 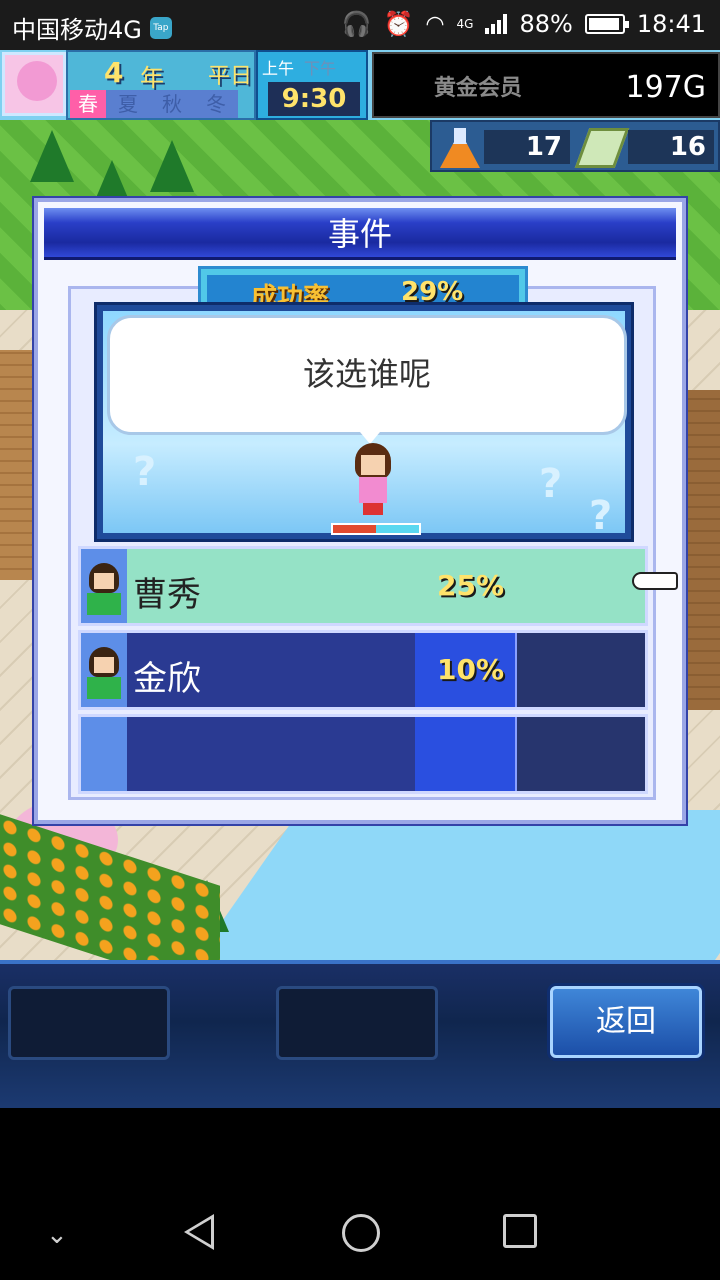 I want to click on season-portrait, so click(x=34, y=84).